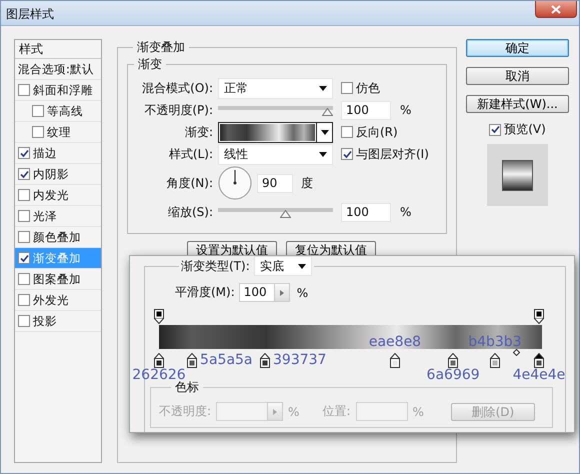  Describe the element at coordinates (189, 212) in the screenshot. I see `field-label: 缩放(S):` at that location.